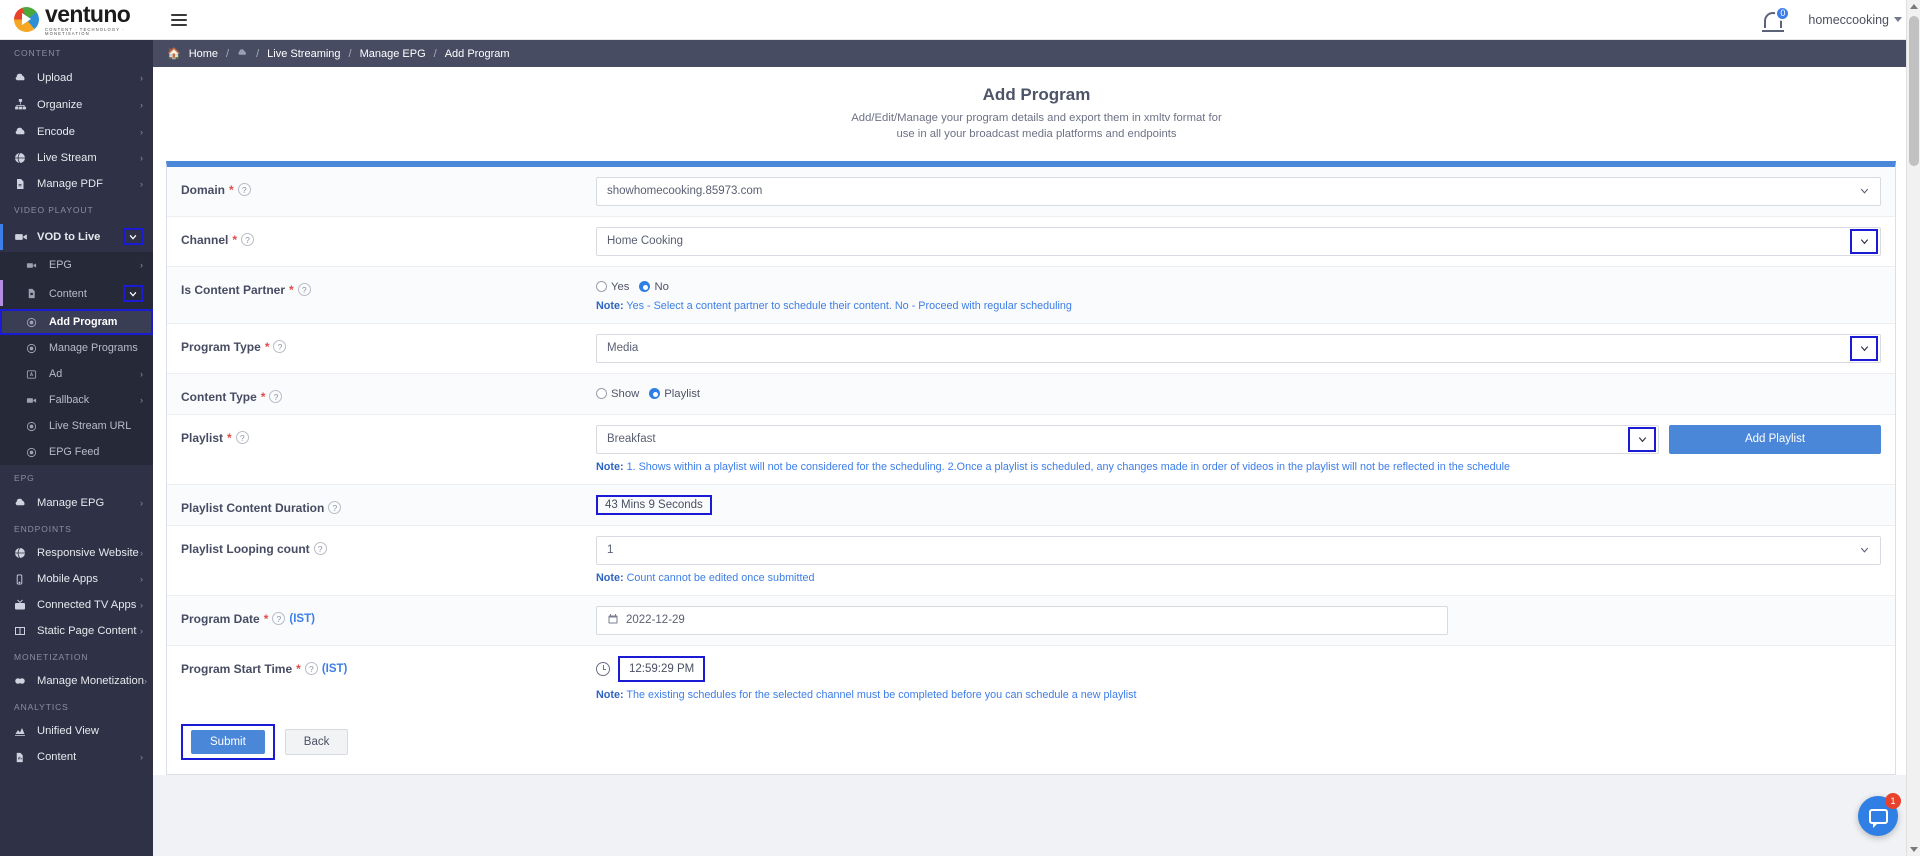 This screenshot has height=856, width=1920. What do you see at coordinates (22, 605) in the screenshot?
I see `tv-icon` at bounding box center [22, 605].